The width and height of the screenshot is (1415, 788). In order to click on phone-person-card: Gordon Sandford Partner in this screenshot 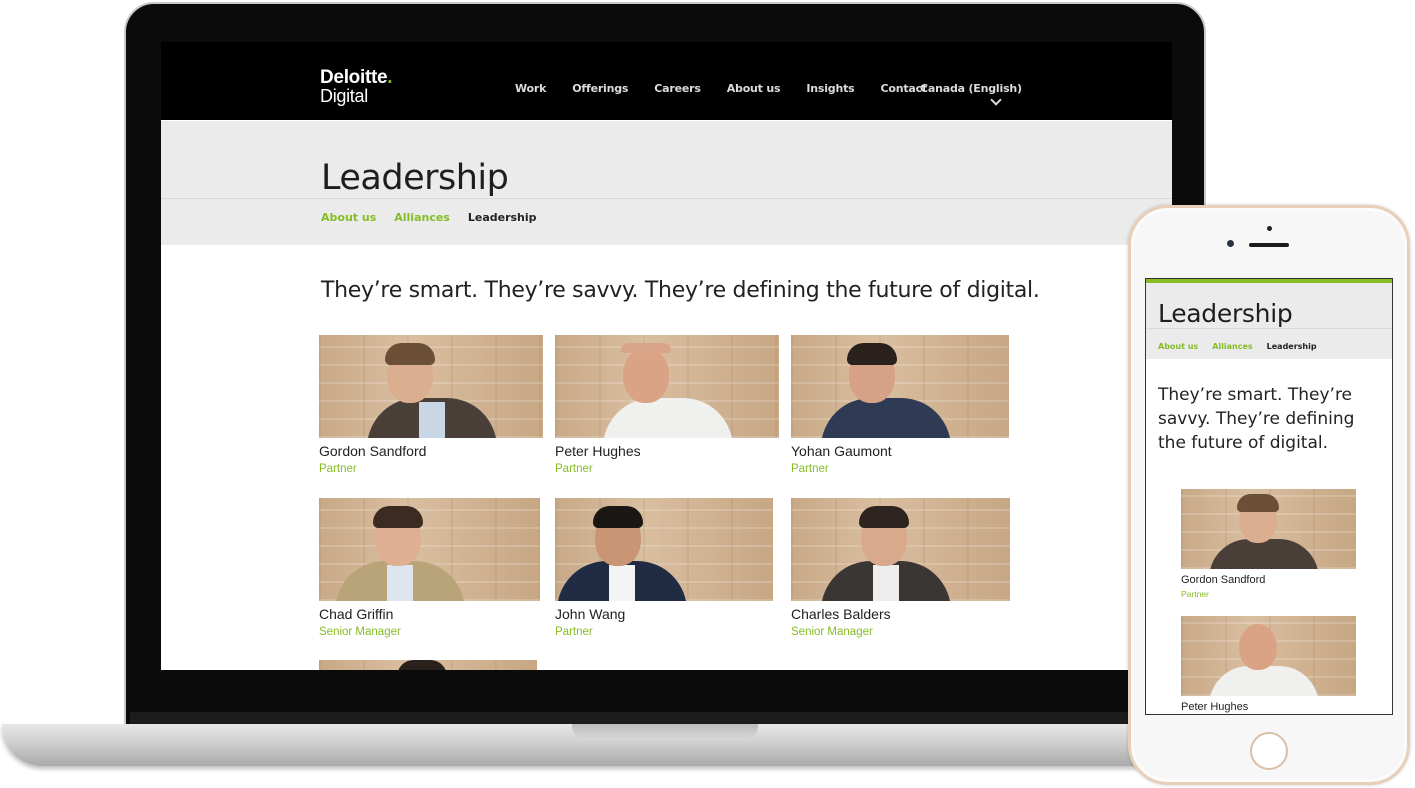, I will do `click(1268, 544)`.